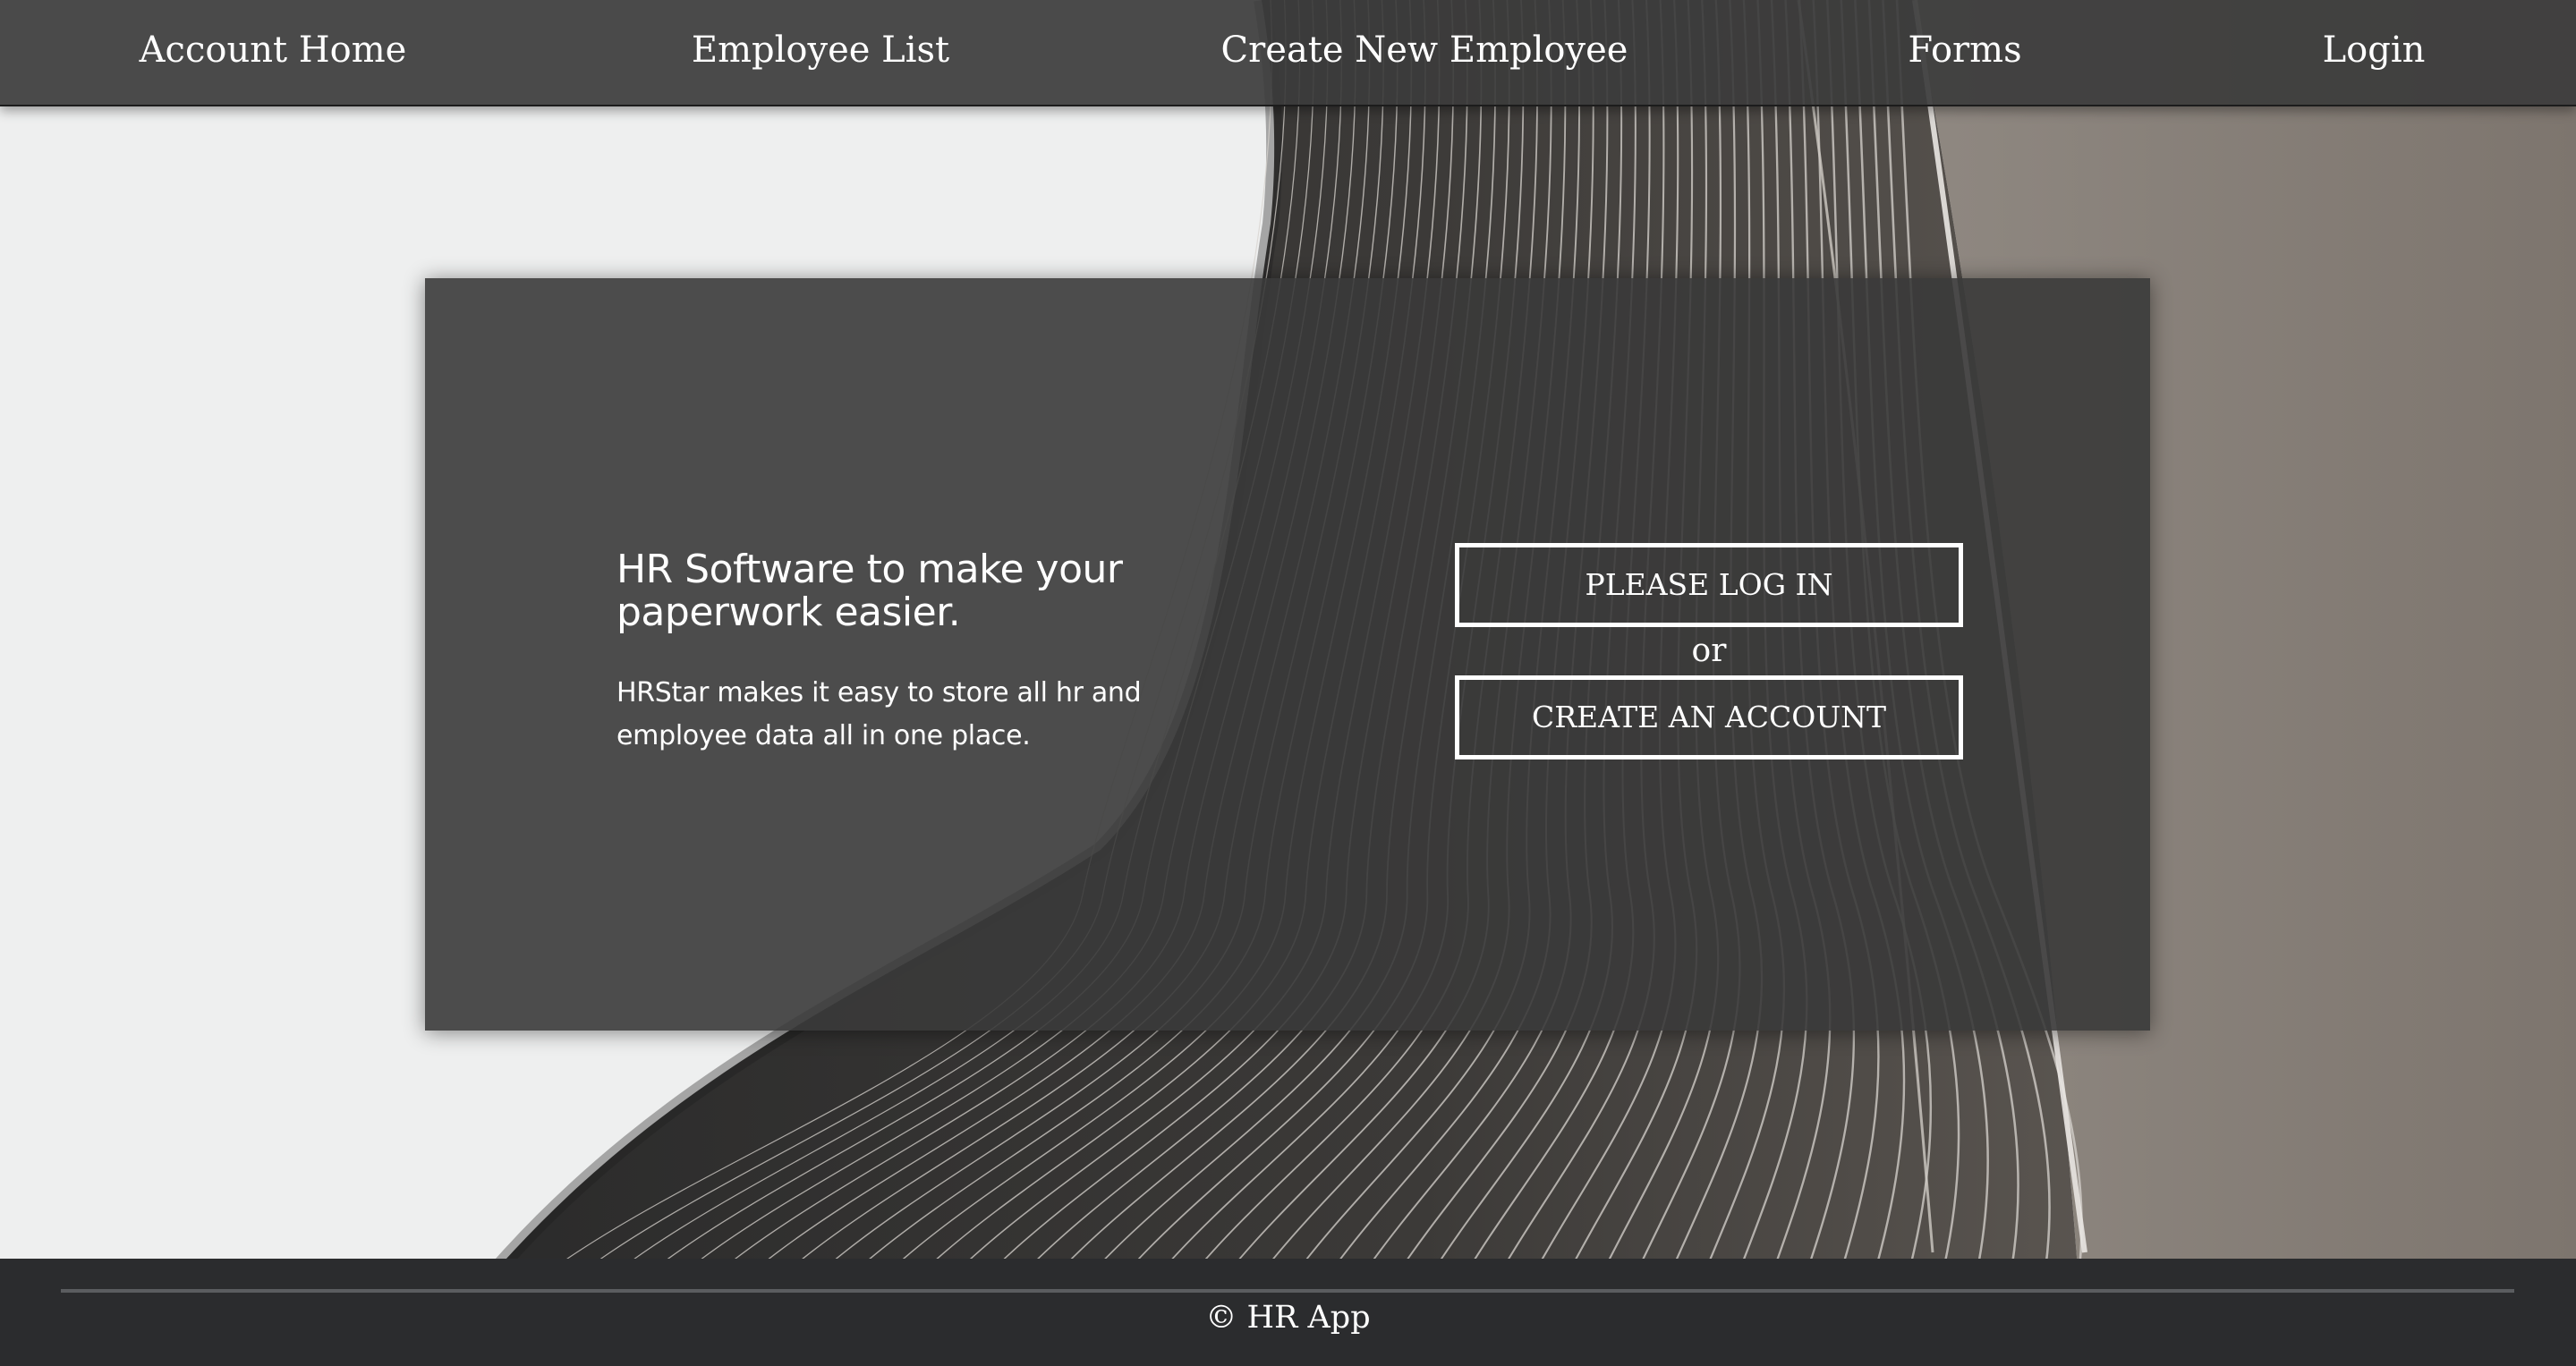  What do you see at coordinates (1709, 585) in the screenshot?
I see `please-log-in-button: PLEASE LOG IN` at bounding box center [1709, 585].